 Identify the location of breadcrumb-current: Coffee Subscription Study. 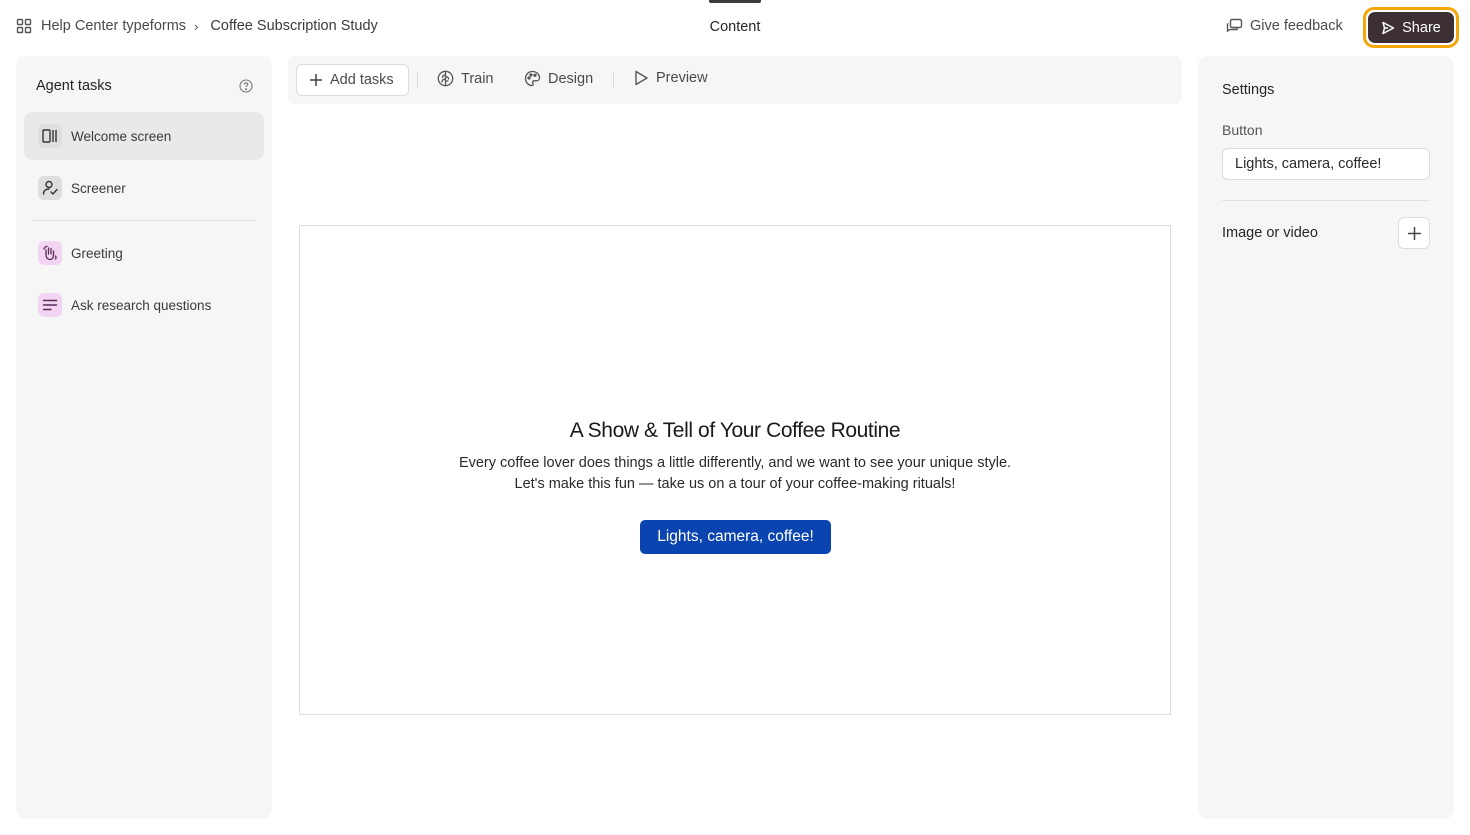
(293, 26).